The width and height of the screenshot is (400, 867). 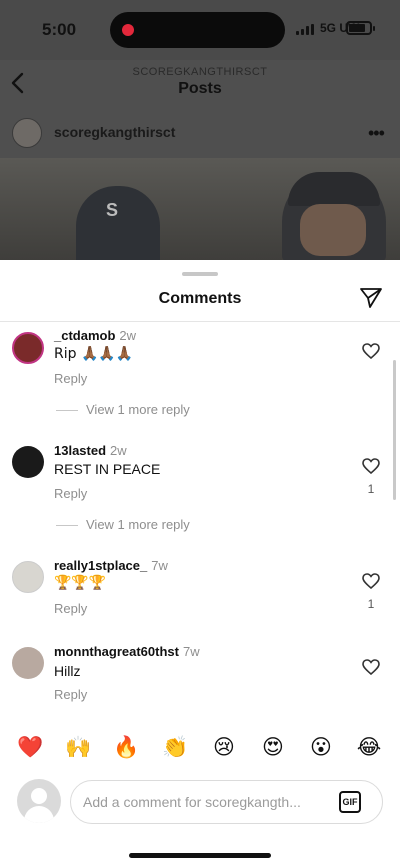 What do you see at coordinates (118, 223) in the screenshot?
I see `post-photo-person-left` at bounding box center [118, 223].